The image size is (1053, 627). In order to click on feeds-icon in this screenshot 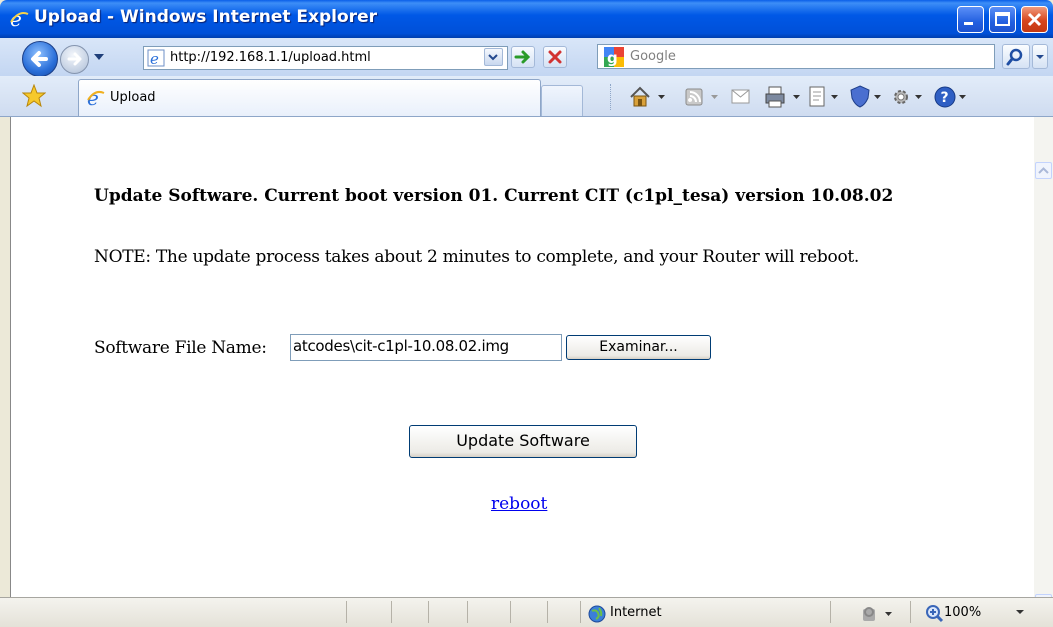, I will do `click(703, 97)`.